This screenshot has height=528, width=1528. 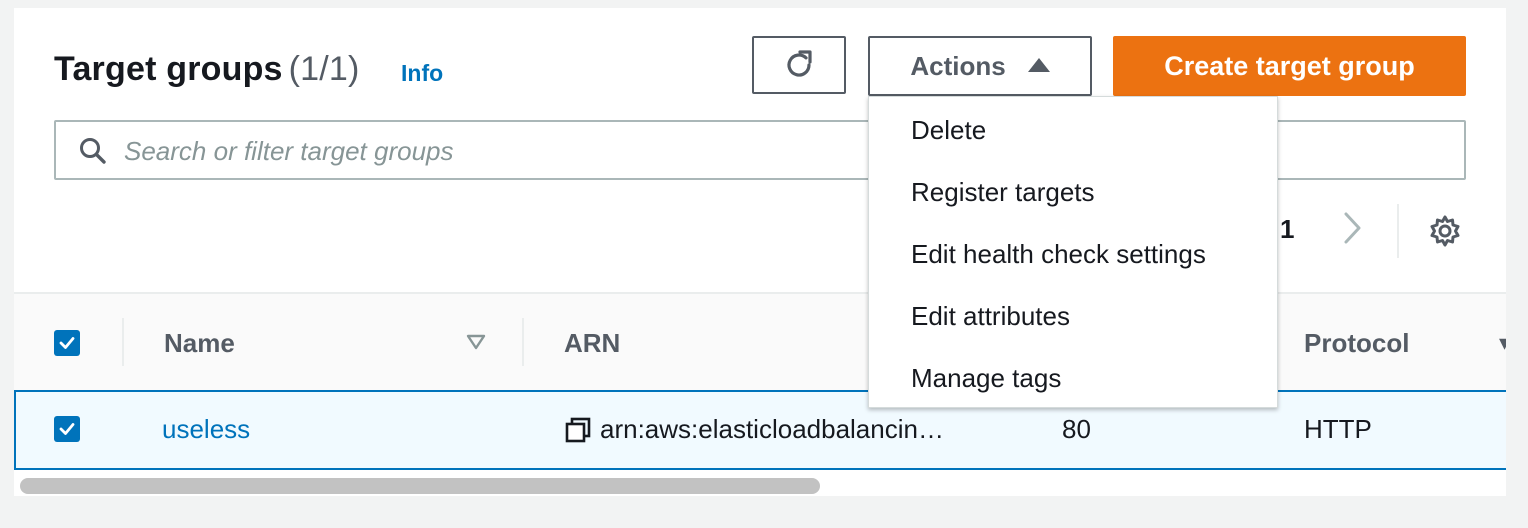 I want to click on menu-item-register-targets: Register targets, so click(x=1003, y=192).